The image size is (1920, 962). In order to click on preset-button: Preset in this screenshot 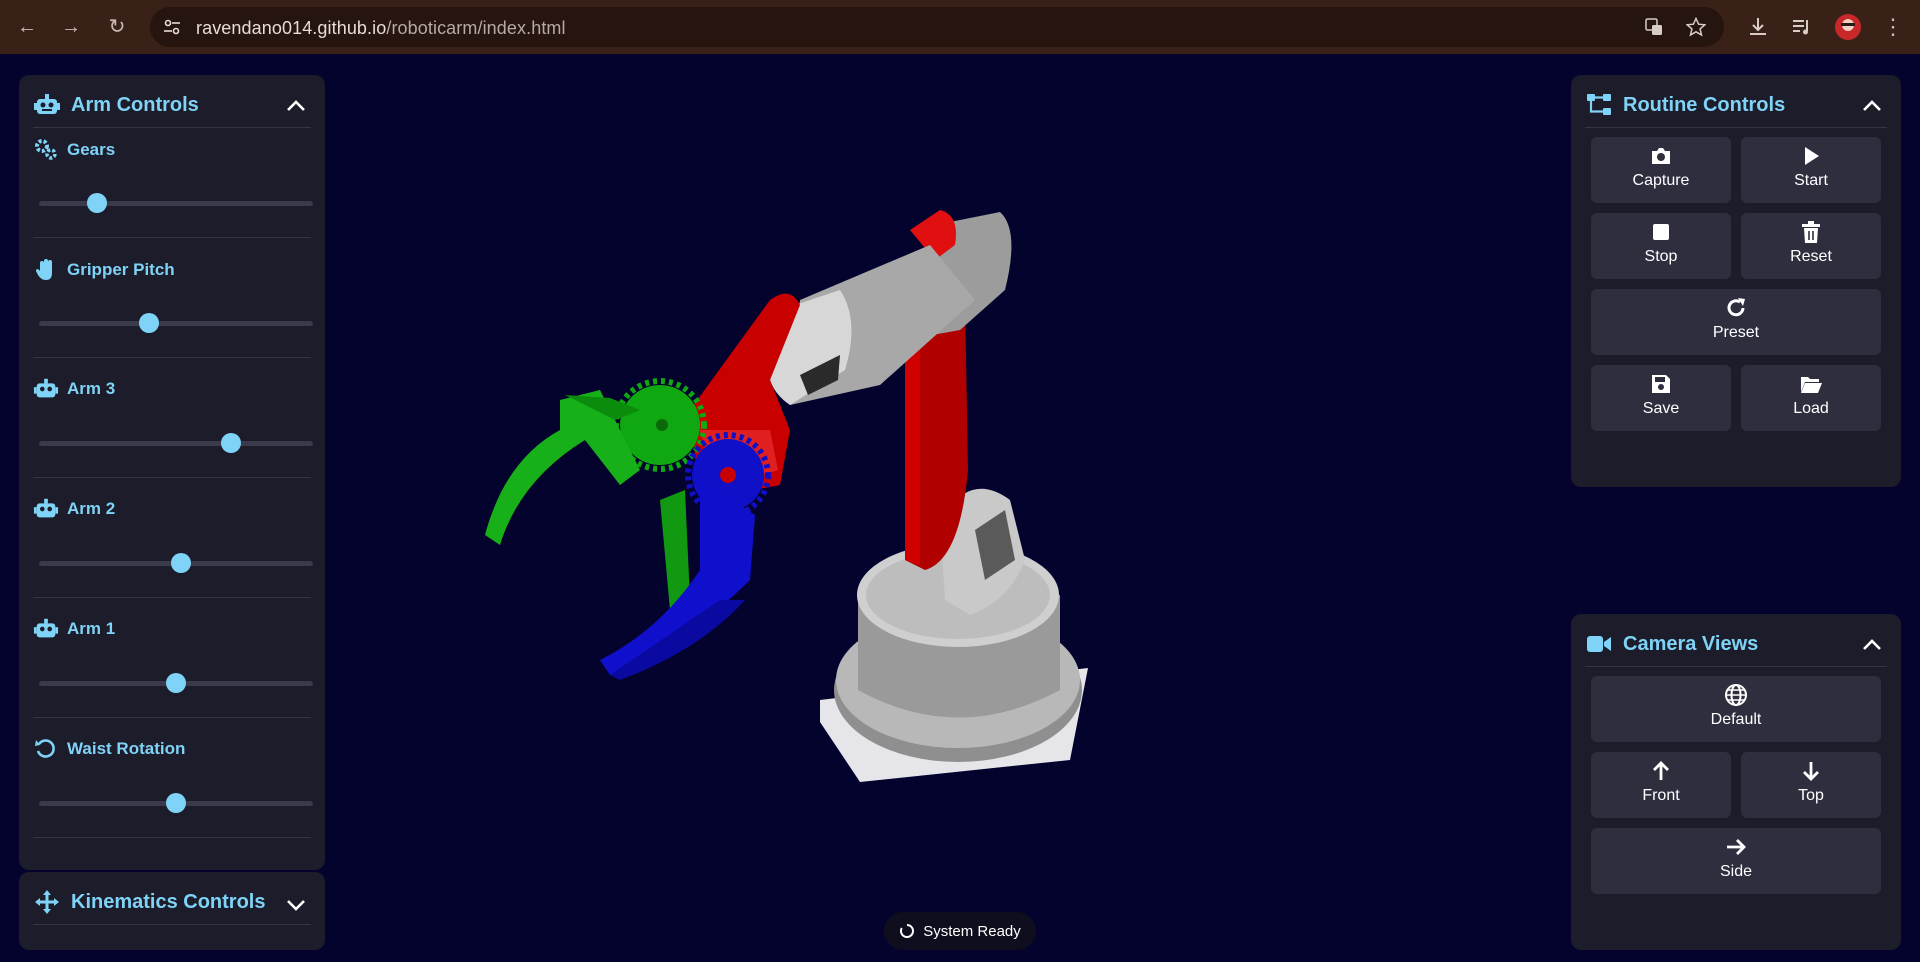, I will do `click(1736, 322)`.